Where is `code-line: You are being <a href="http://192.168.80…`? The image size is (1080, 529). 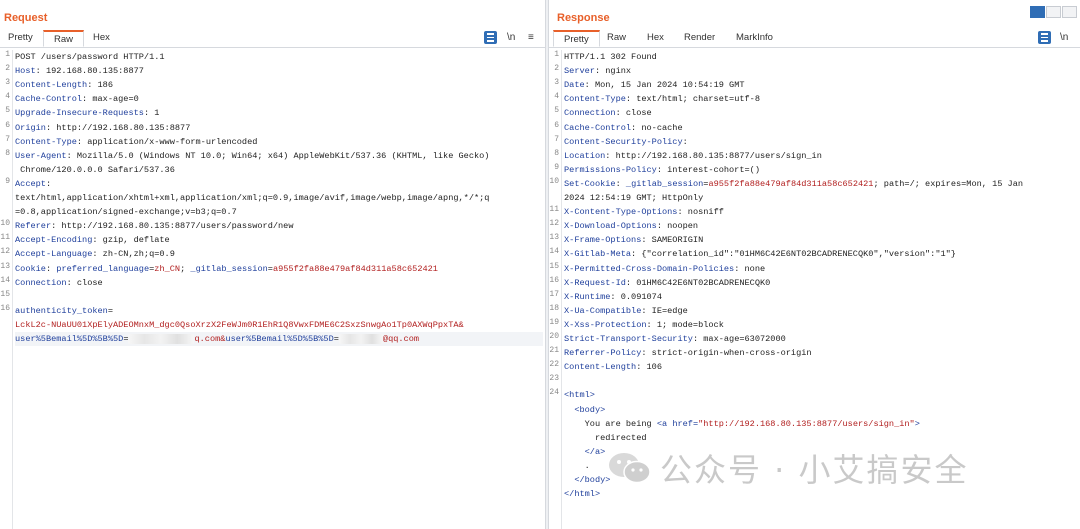
code-line: You are being <a href="http://192.168.80… is located at coordinates (821, 424).